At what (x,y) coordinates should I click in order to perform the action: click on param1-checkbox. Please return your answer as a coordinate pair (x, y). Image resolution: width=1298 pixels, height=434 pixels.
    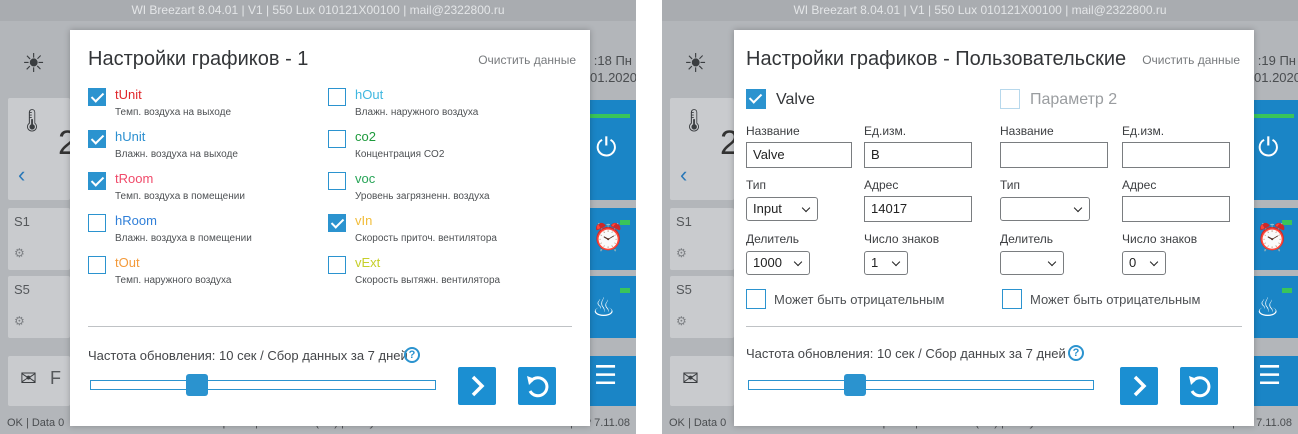
    Looking at the image, I should click on (756, 99).